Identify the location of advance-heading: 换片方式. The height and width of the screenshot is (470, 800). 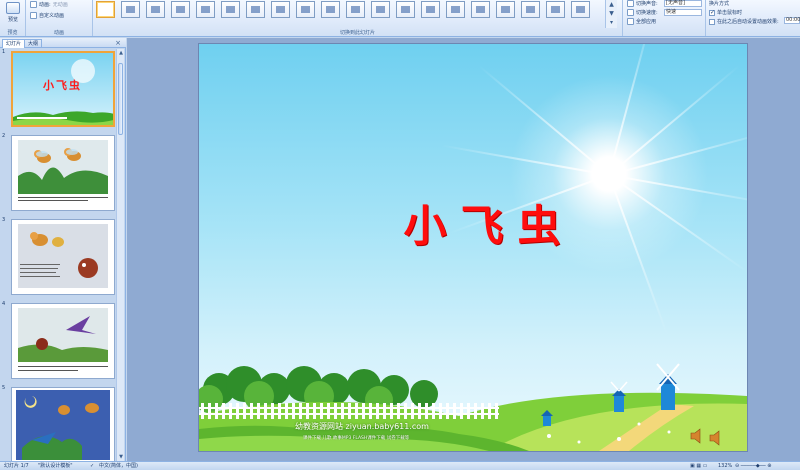
(719, 4).